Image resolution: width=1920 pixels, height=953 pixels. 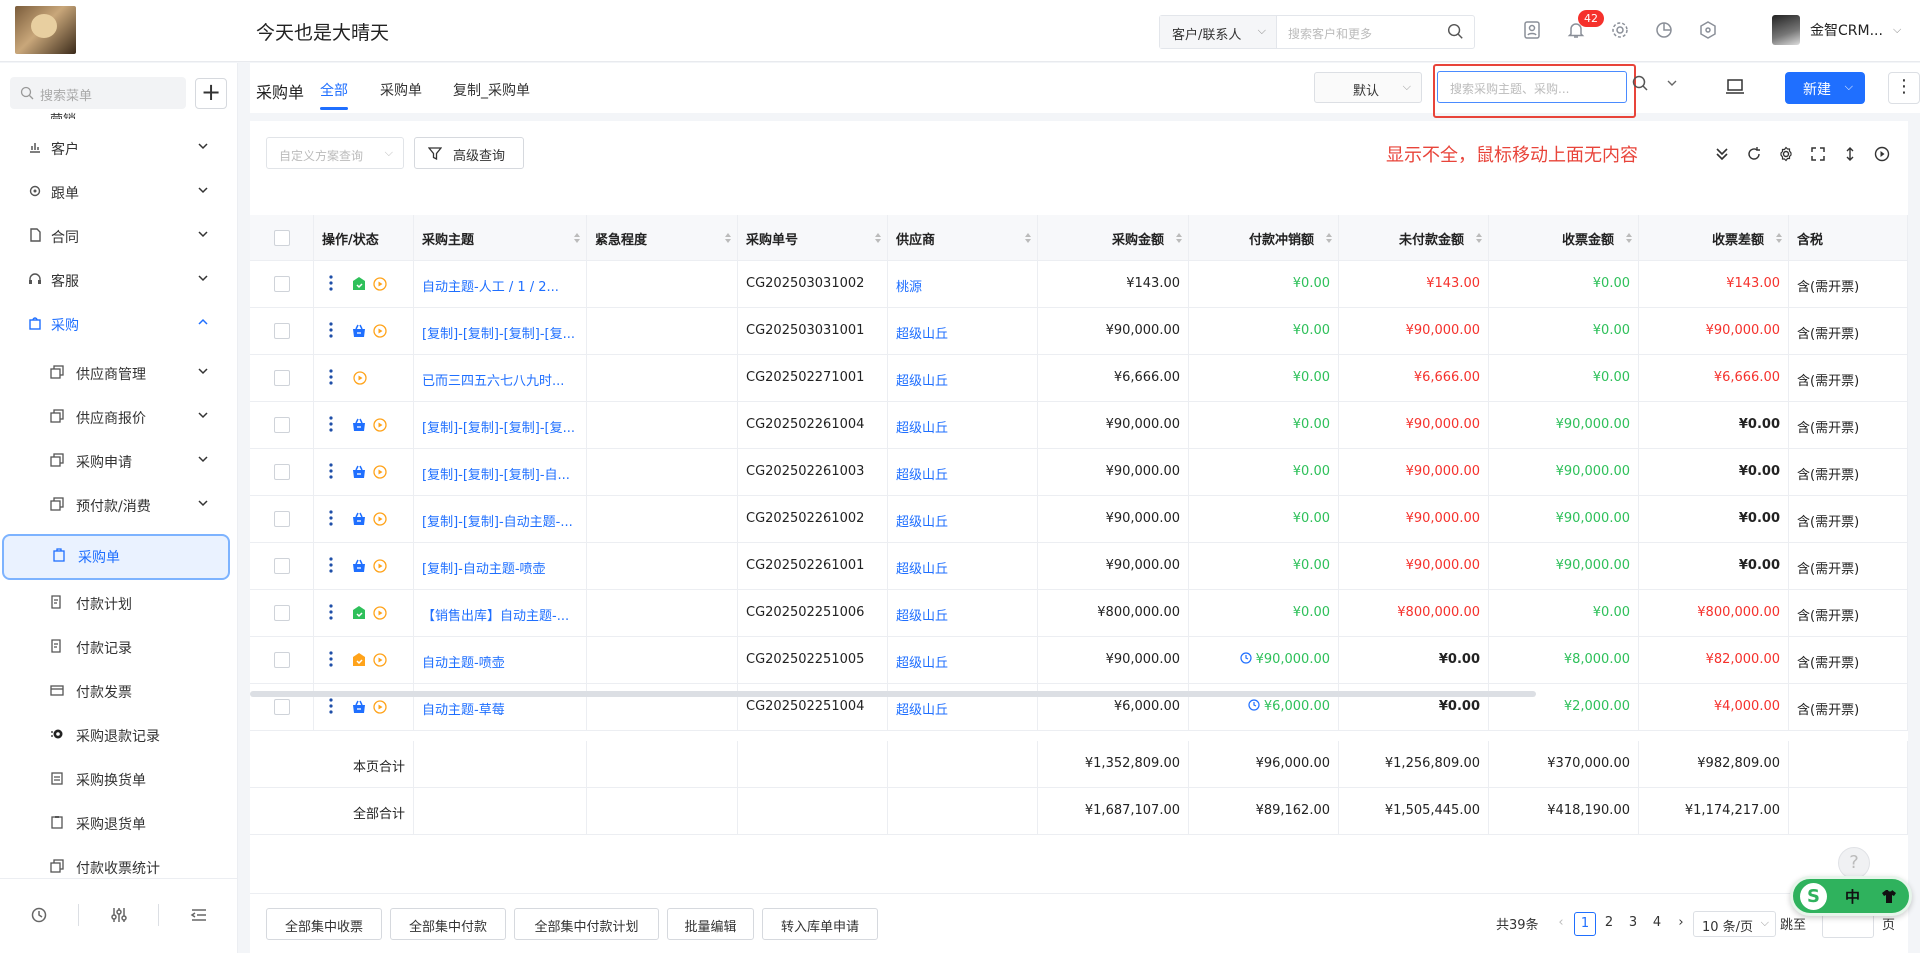 I want to click on select-all-checkbox, so click(x=282, y=238).